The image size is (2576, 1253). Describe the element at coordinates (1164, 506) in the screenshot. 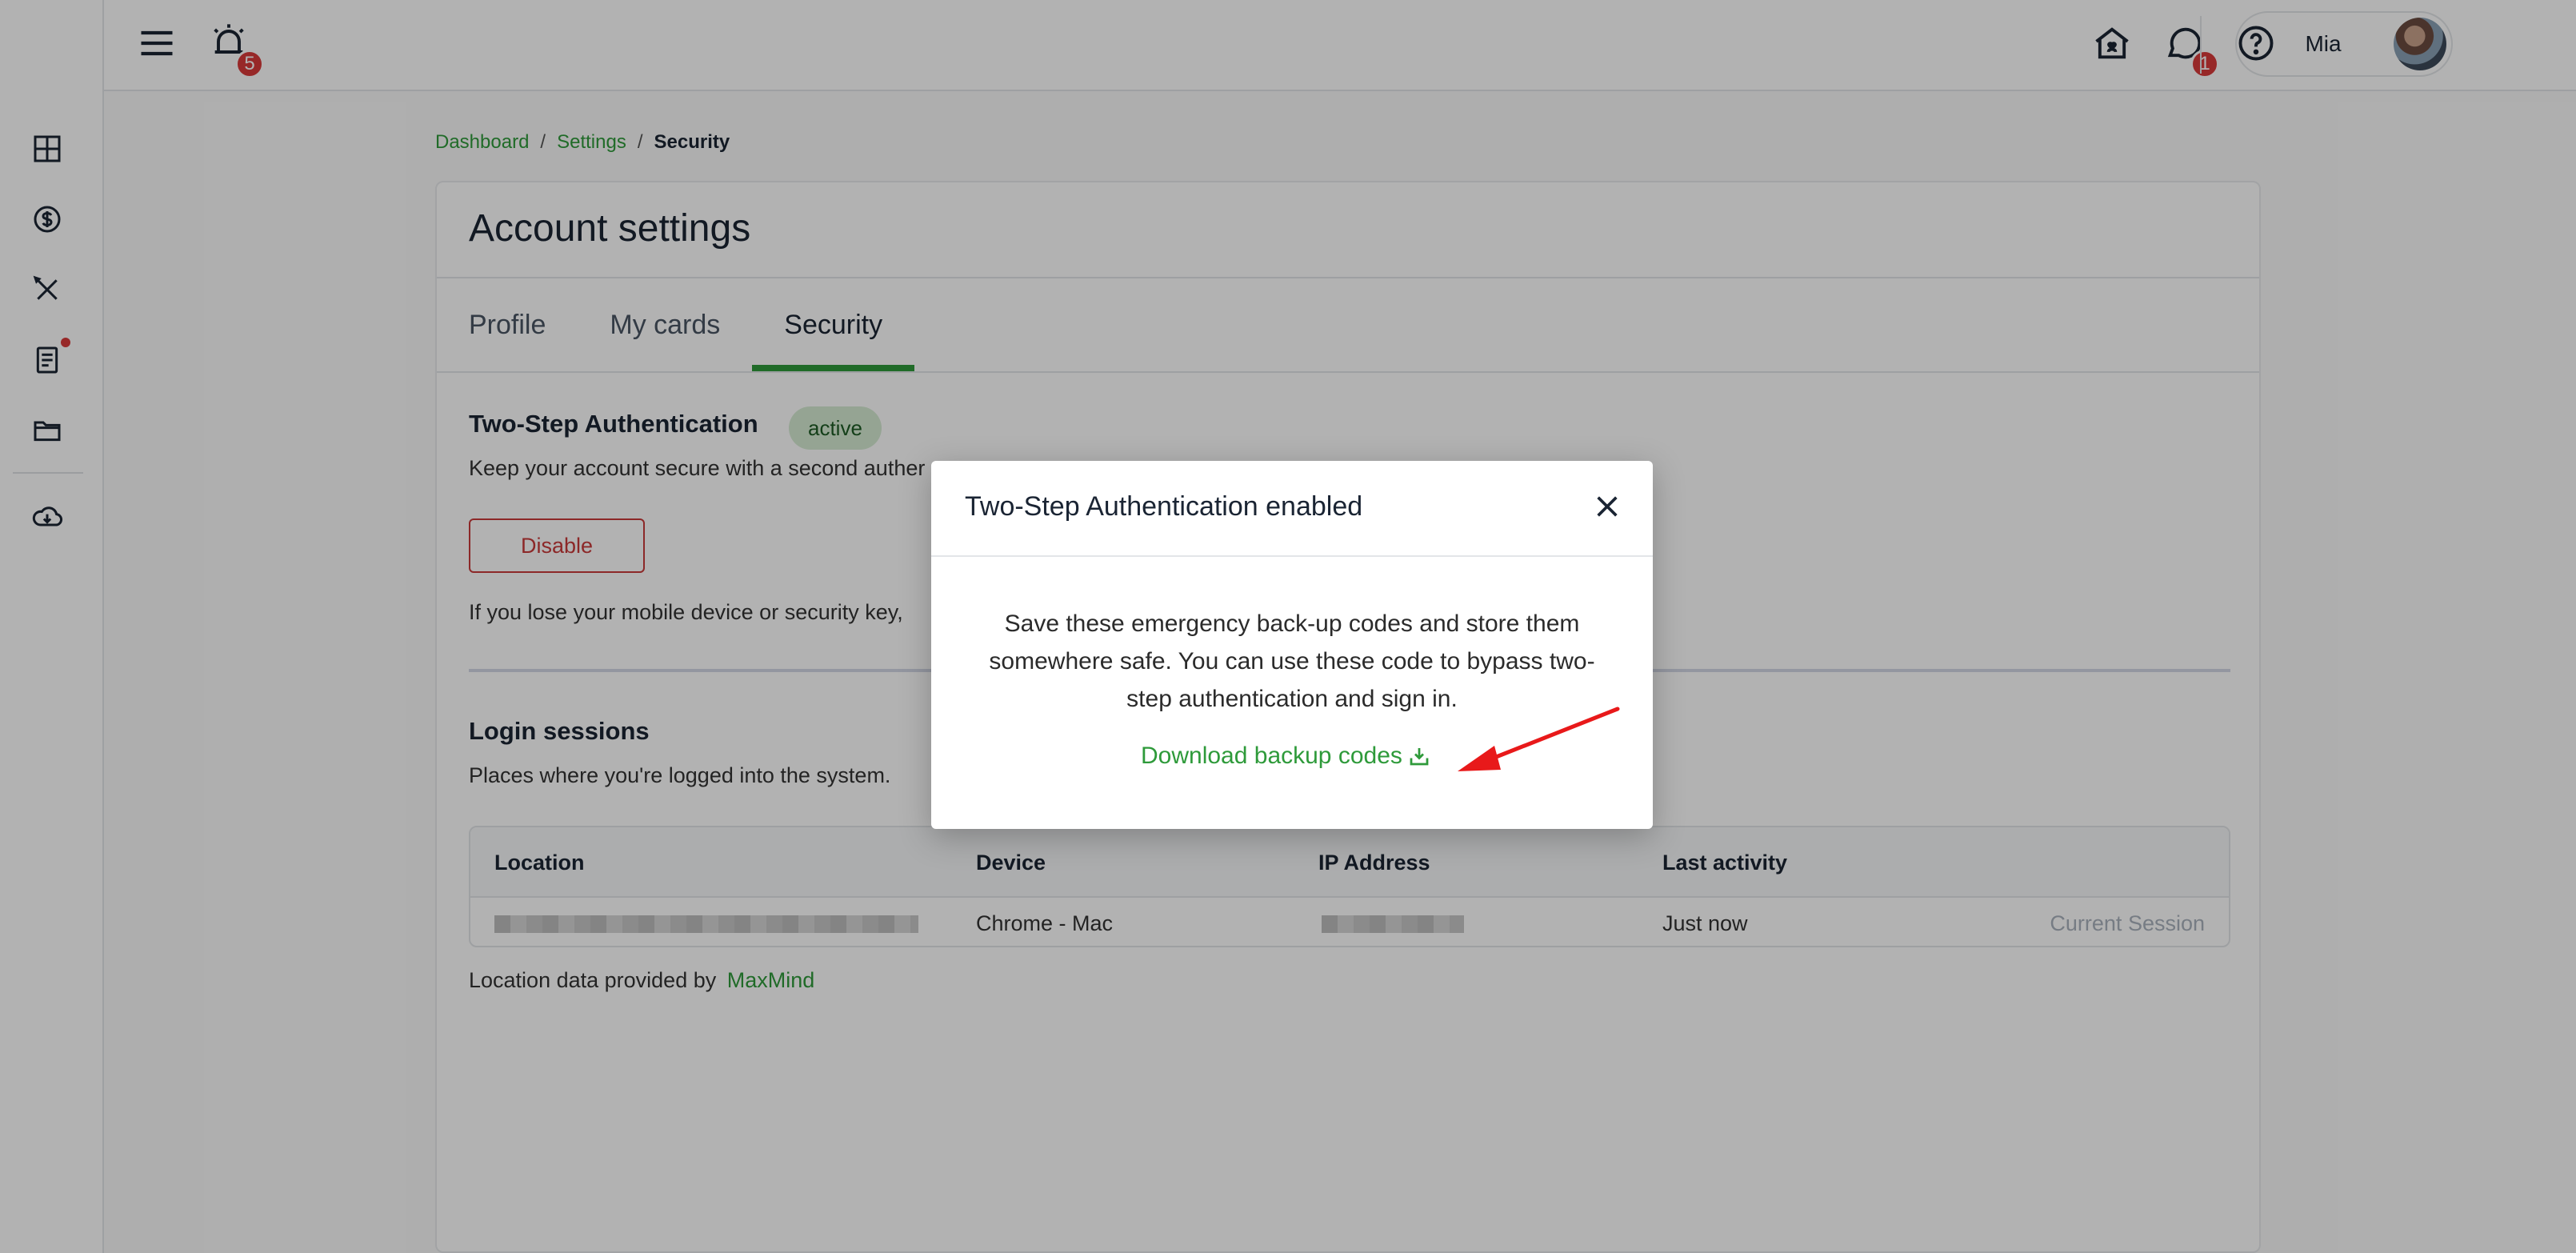

I see `modal-title: Two-Step Authentication enabled` at that location.